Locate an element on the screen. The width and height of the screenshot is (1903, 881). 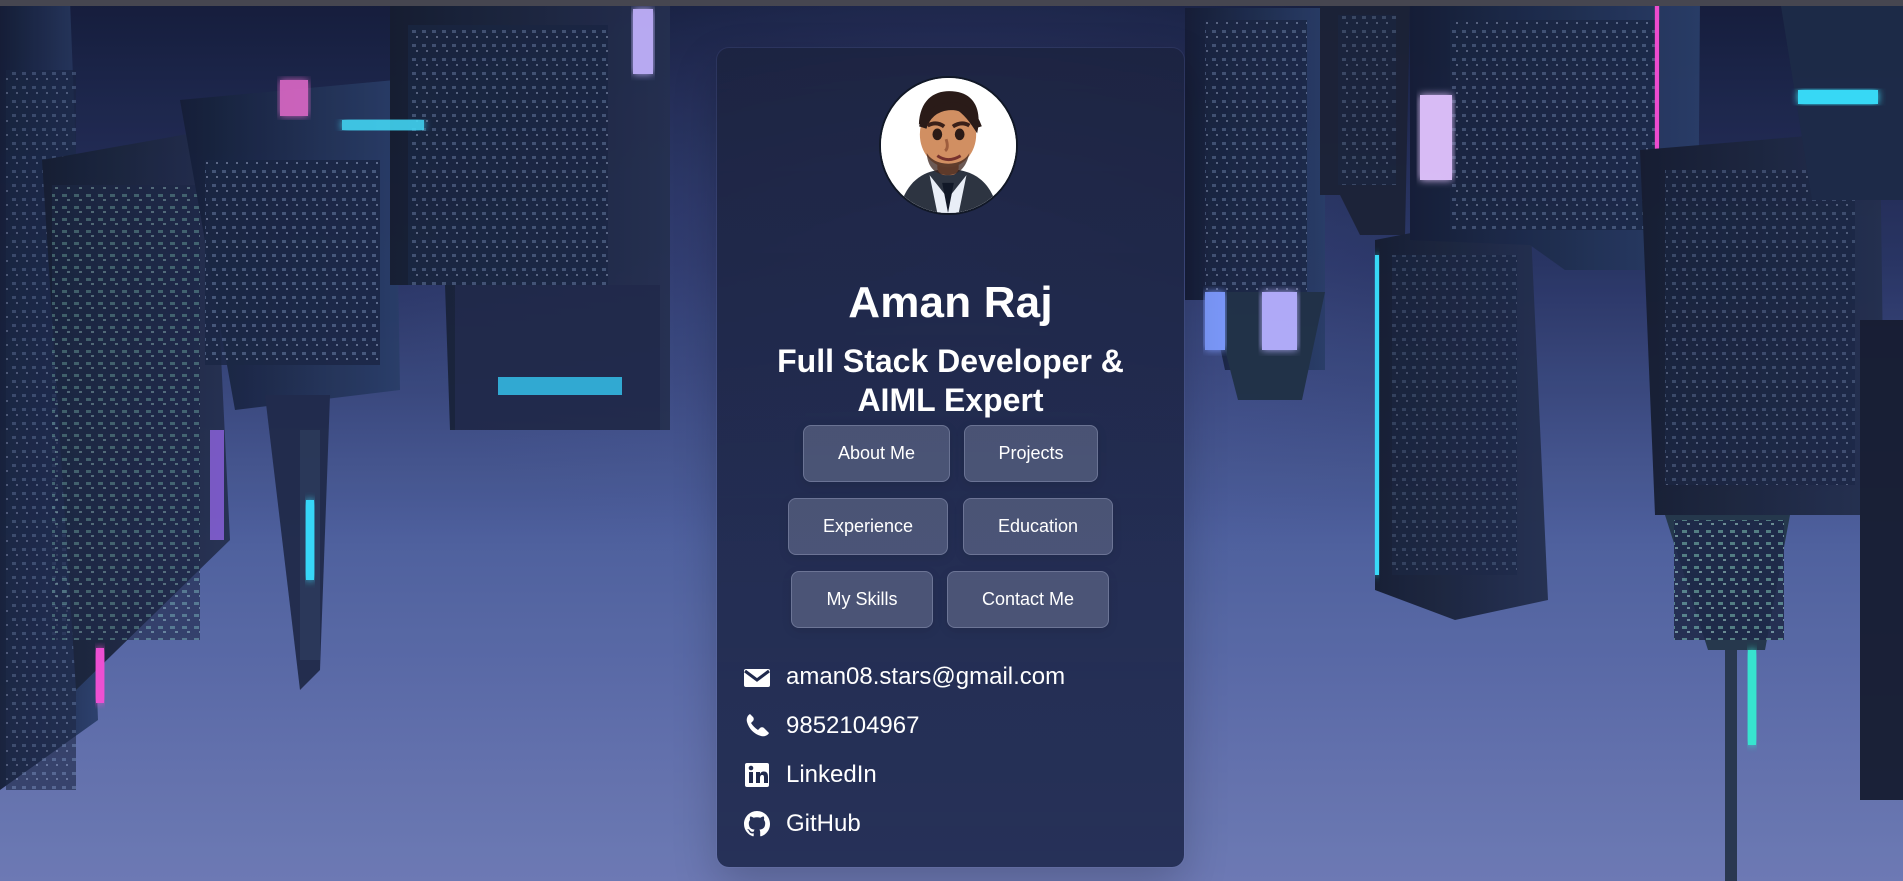
email-text: aman08.stars@gmail.com is located at coordinates (926, 676).